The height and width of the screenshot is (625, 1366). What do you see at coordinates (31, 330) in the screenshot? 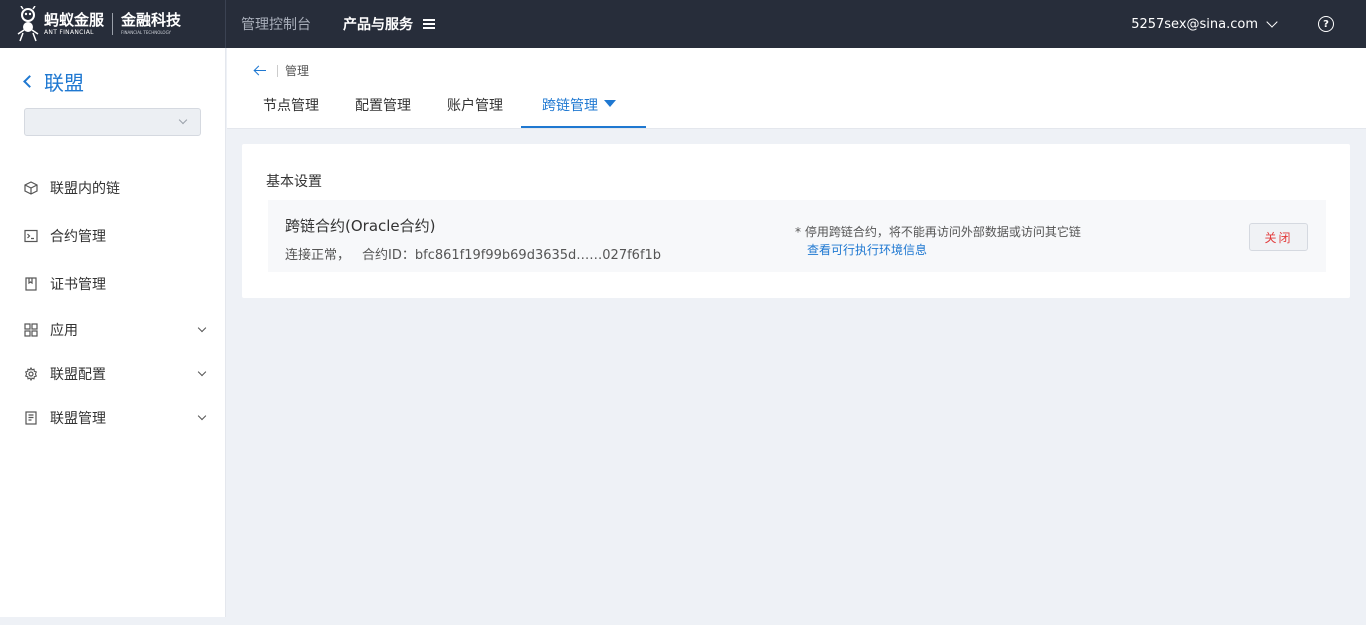
I see `grid-icon` at bounding box center [31, 330].